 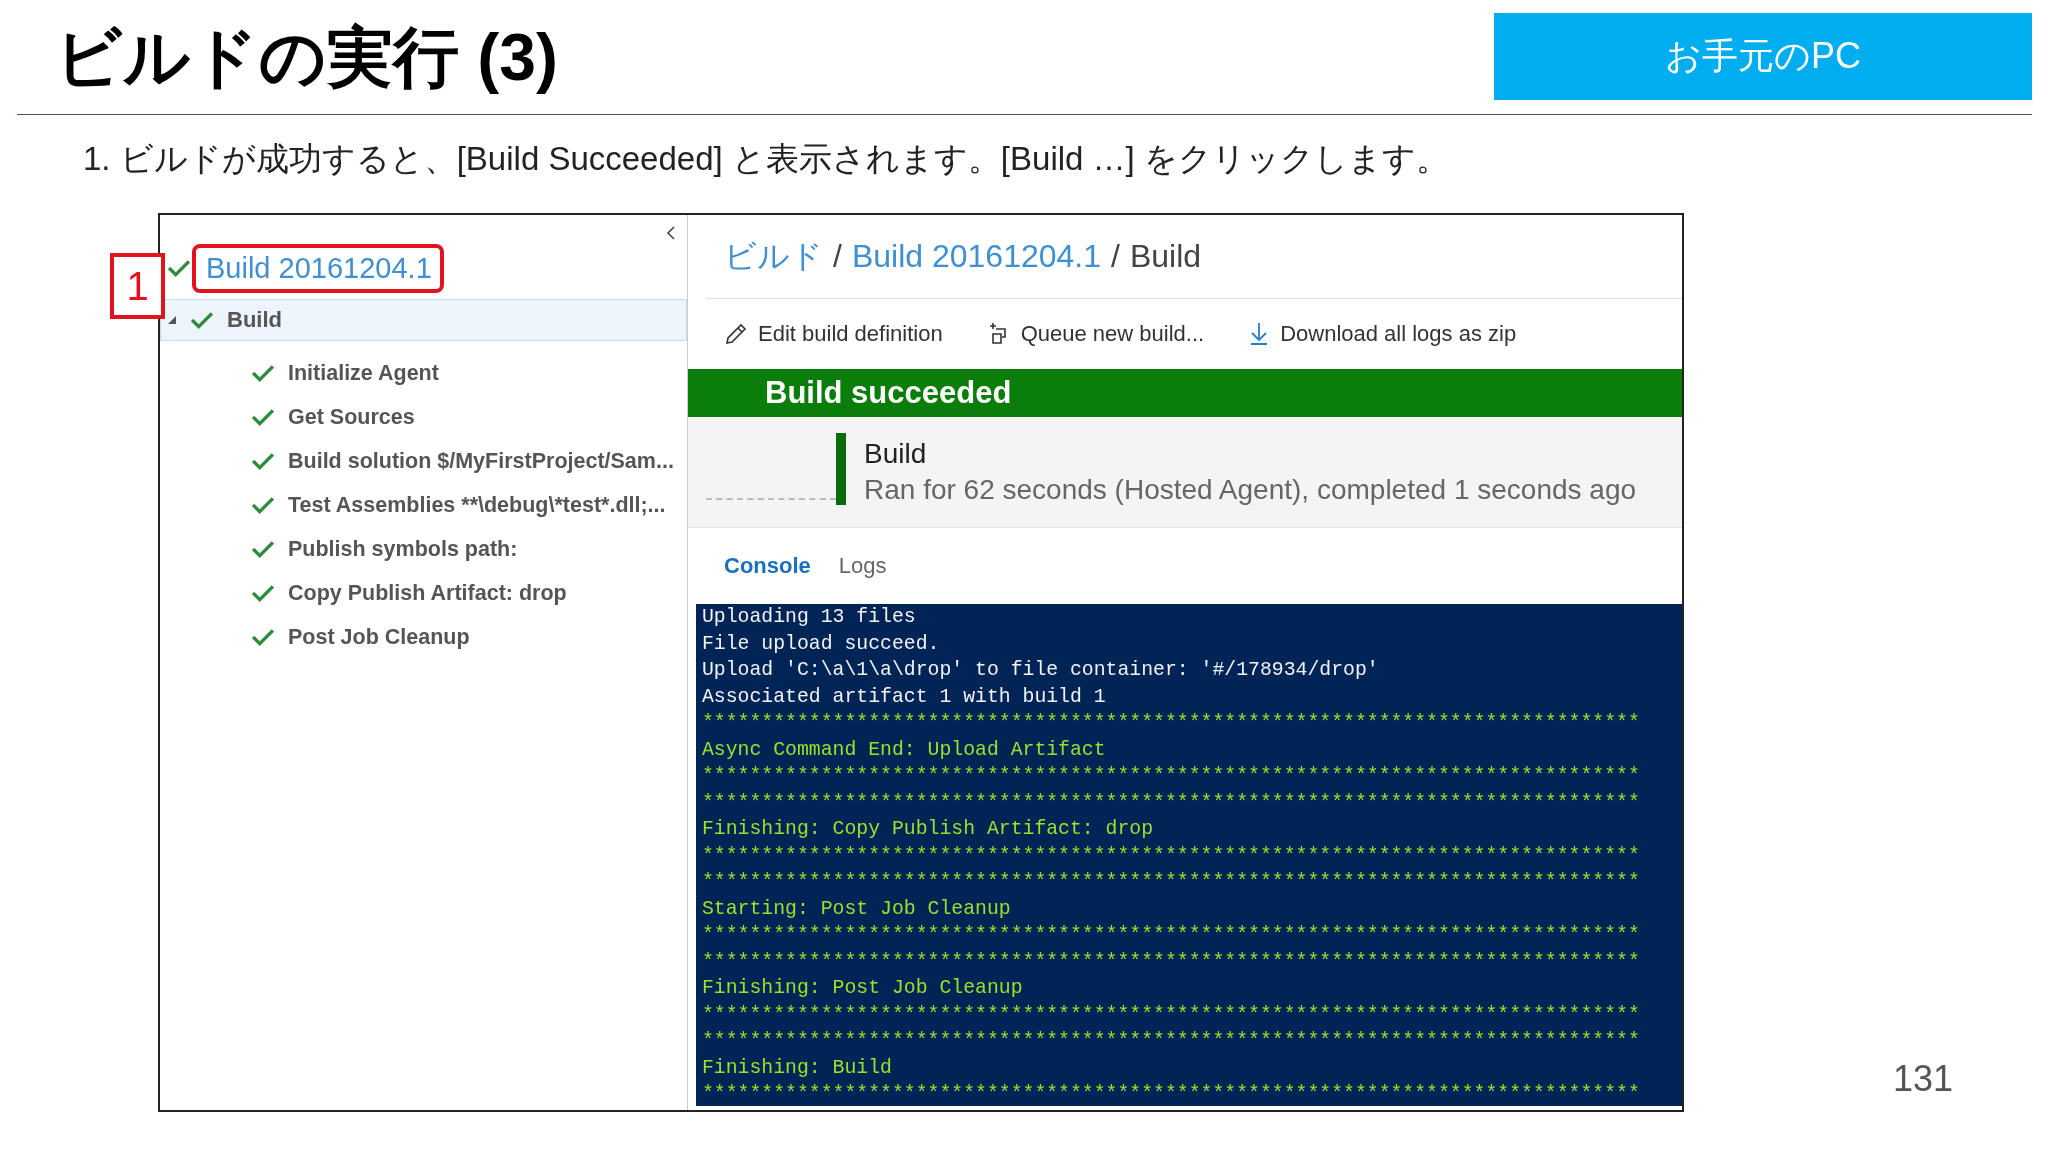 I want to click on toolbar-link: Download all logs as zip, so click(x=1398, y=334).